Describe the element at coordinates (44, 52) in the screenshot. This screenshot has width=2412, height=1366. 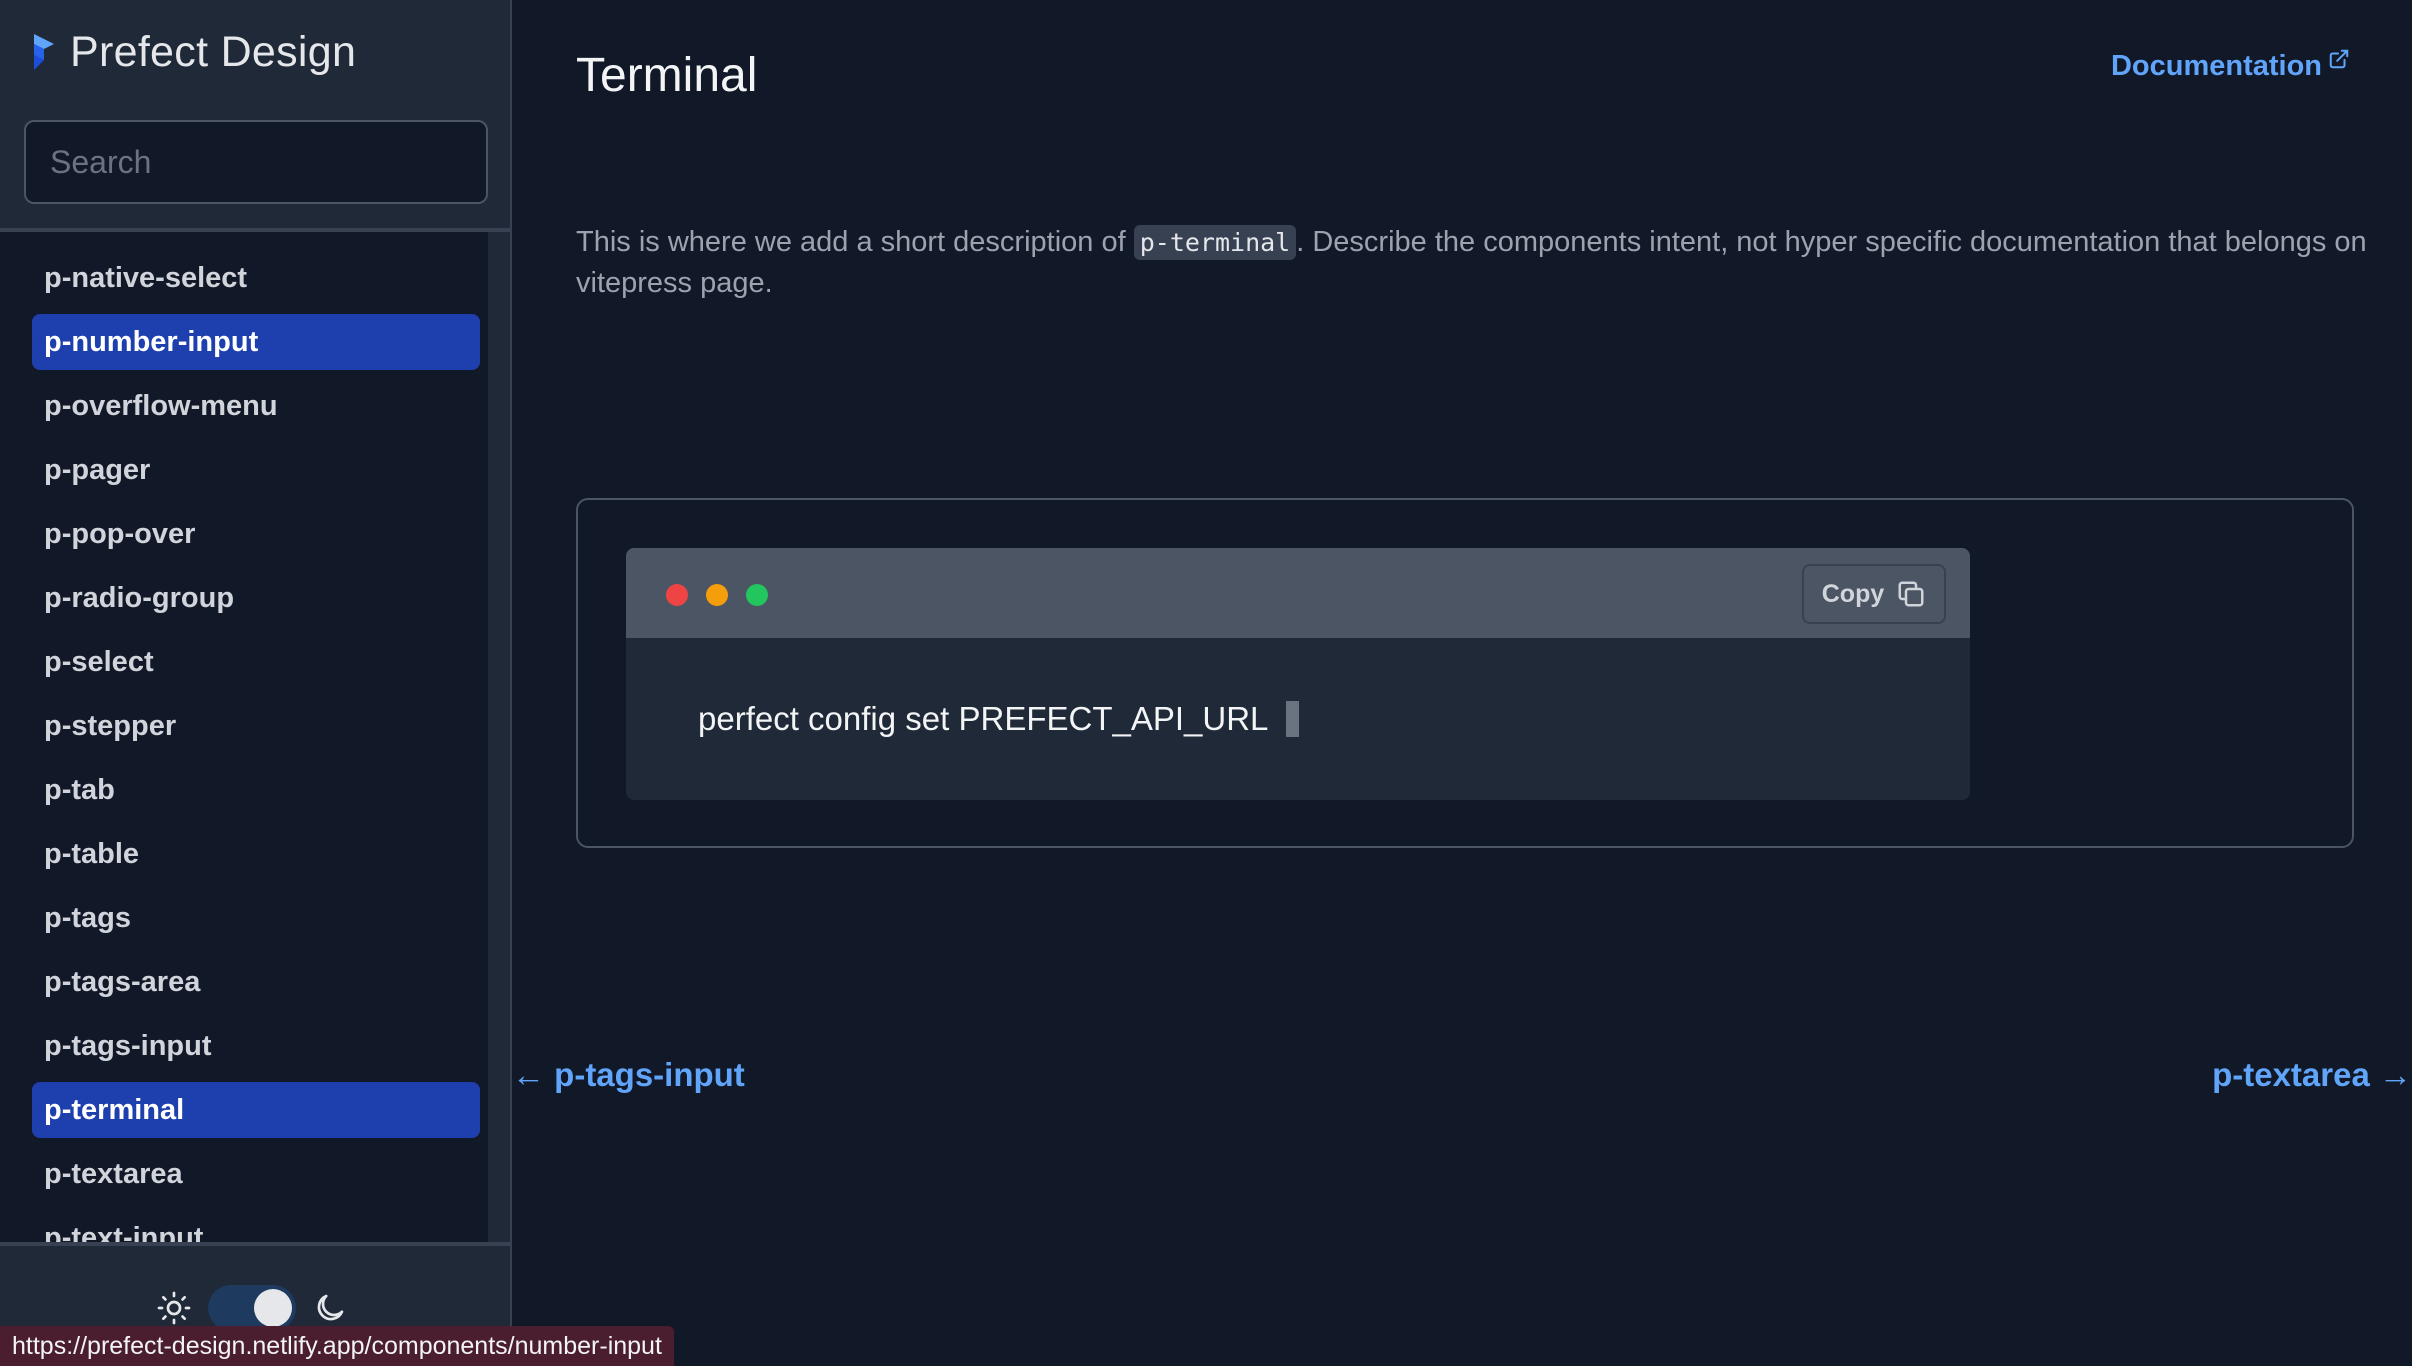
I see `prefect-logo-icon` at that location.